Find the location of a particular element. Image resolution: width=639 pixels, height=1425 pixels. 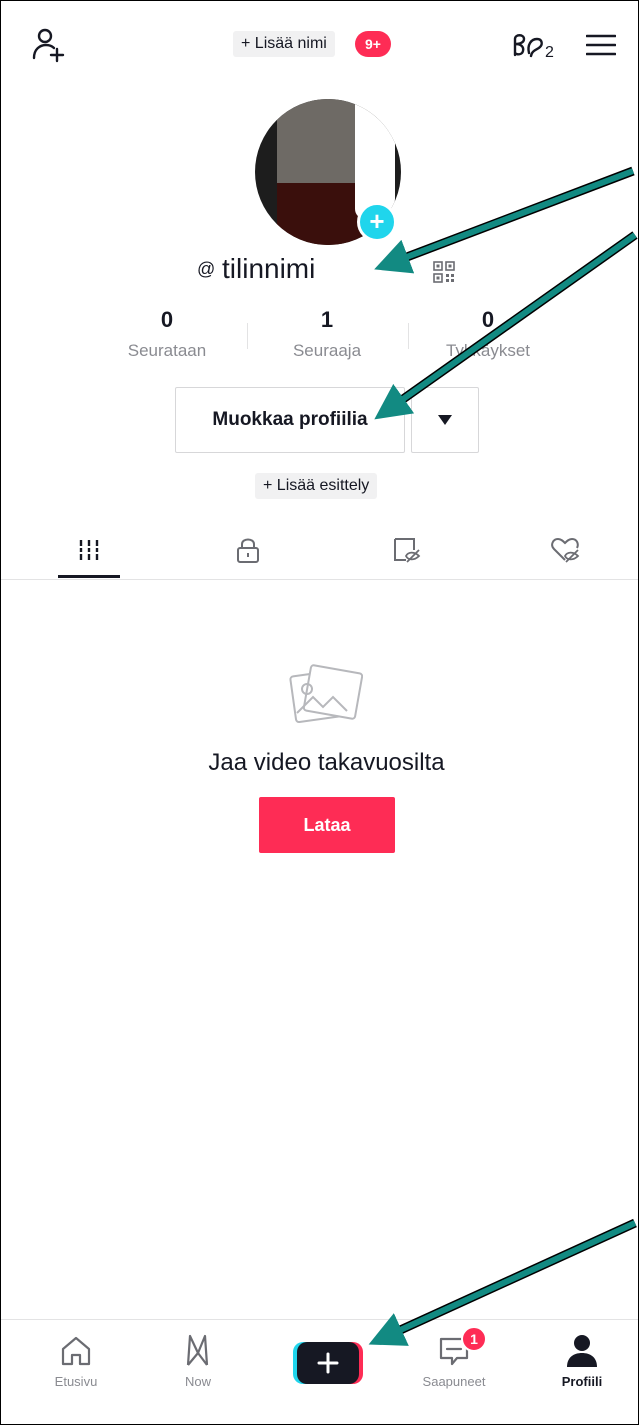

add-bio-label: + Lisää esittely is located at coordinates (316, 485).